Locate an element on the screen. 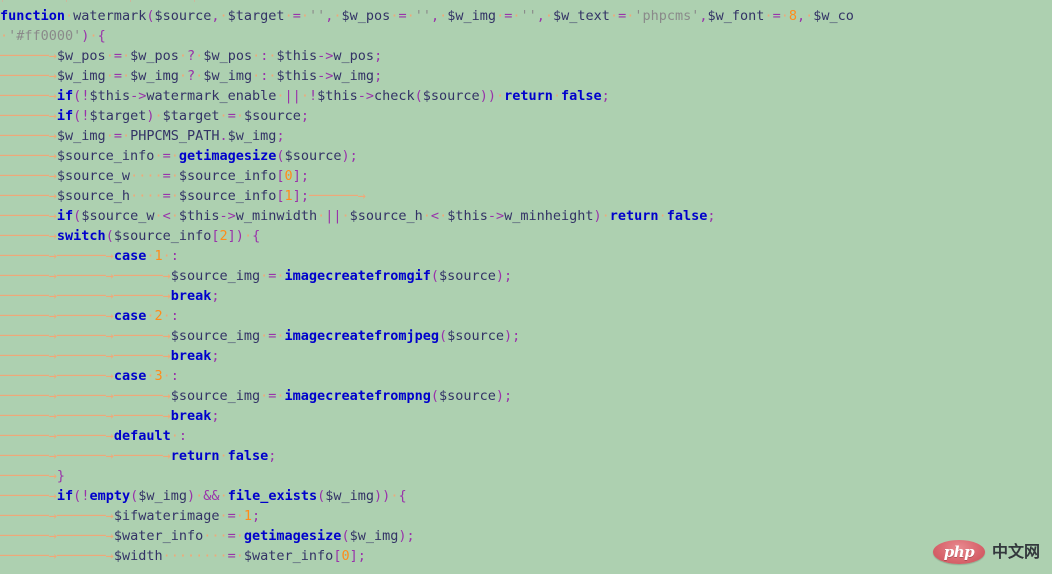  code-line: ──────→──────→$ifwaterimage·=·1; is located at coordinates (526, 516).